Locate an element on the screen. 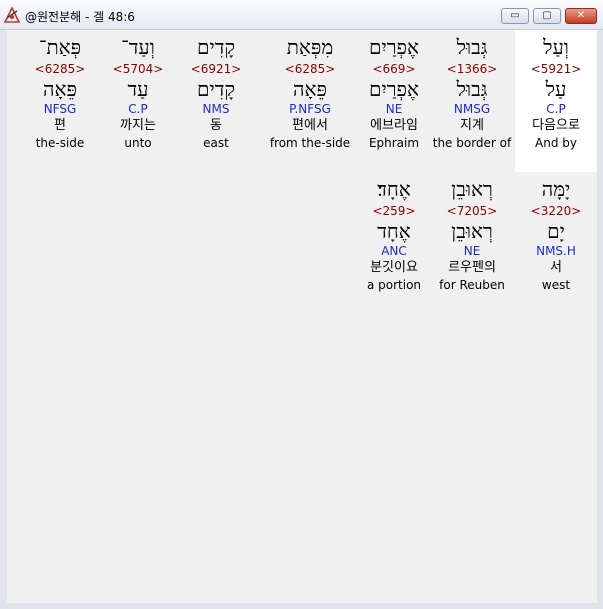 The height and width of the screenshot is (609, 603). app-icon is located at coordinates (12, 14).